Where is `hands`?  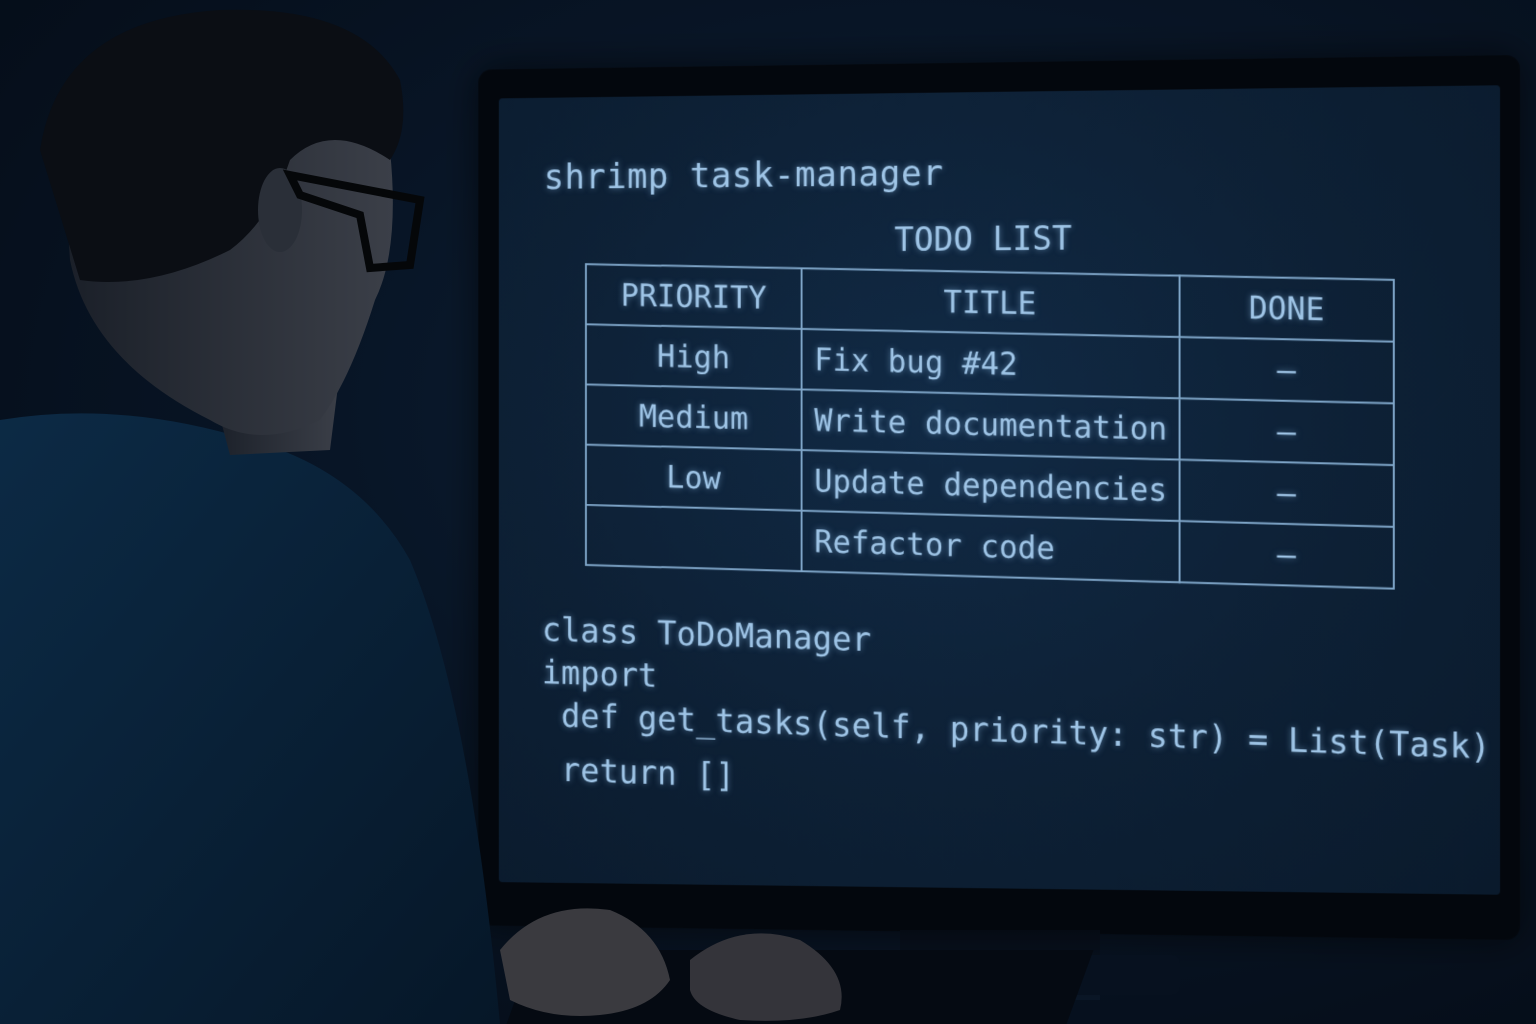 hands is located at coordinates (671, 964).